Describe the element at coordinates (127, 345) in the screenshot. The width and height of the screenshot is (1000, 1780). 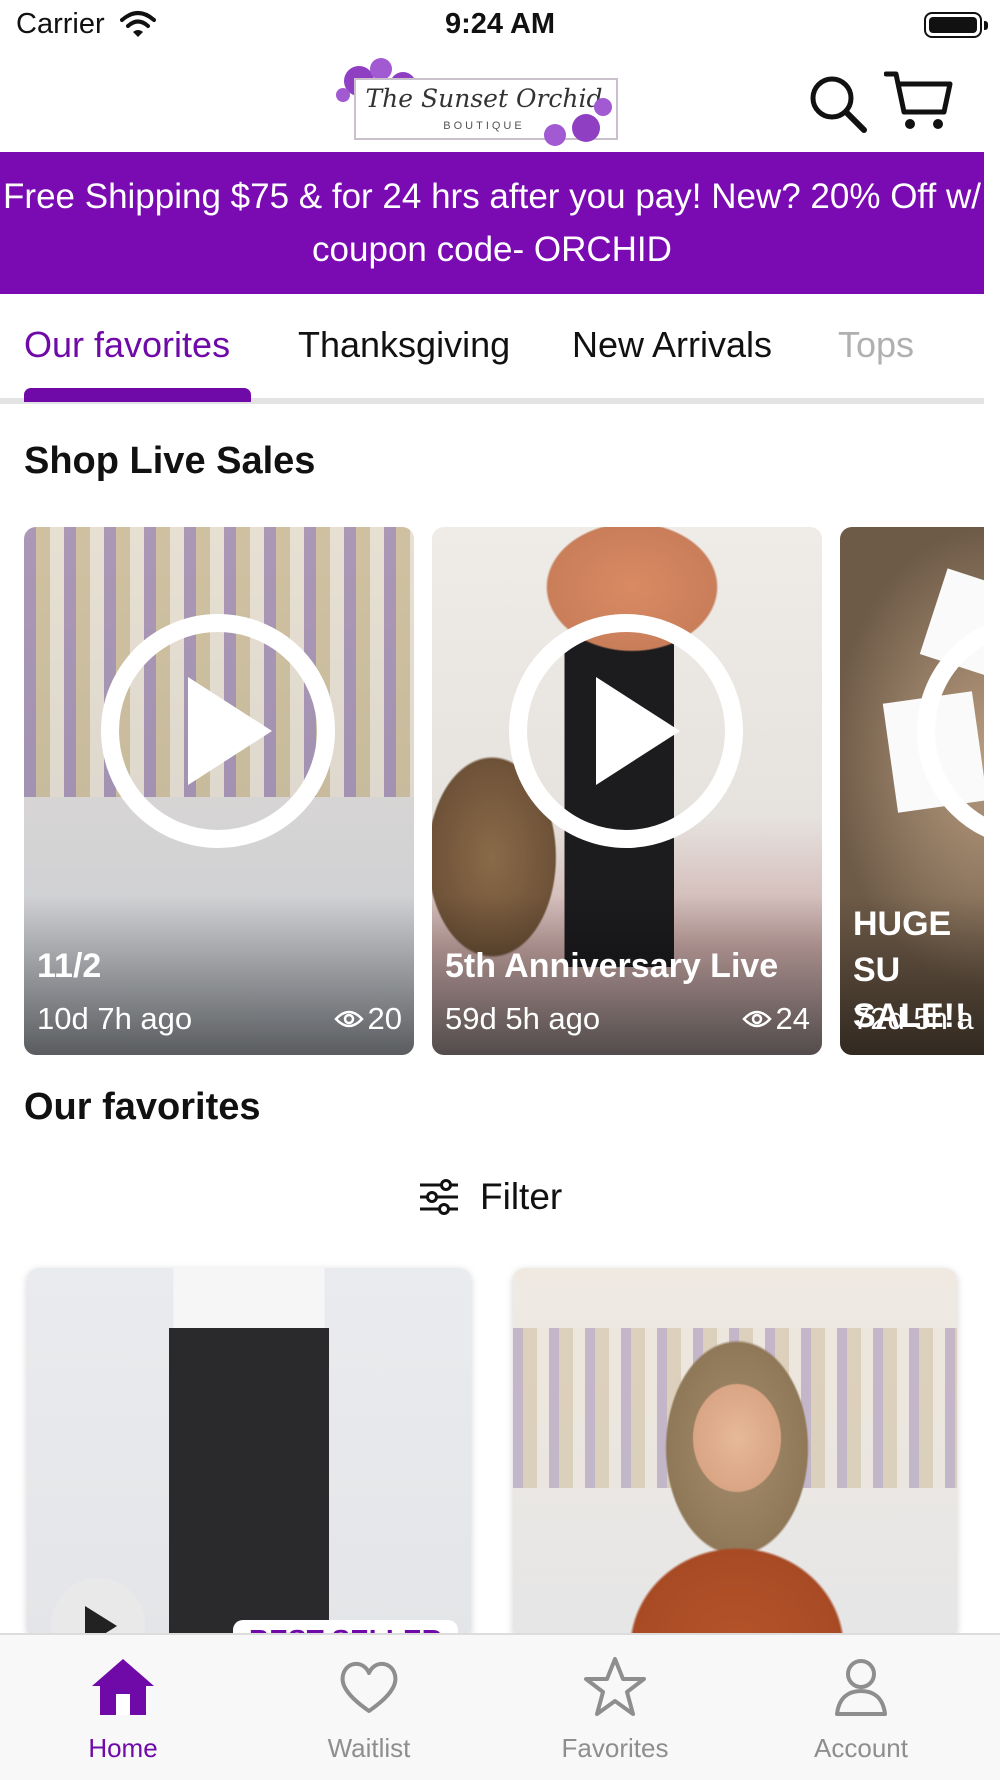
I see `tab-our-favorites: Our favorites` at that location.